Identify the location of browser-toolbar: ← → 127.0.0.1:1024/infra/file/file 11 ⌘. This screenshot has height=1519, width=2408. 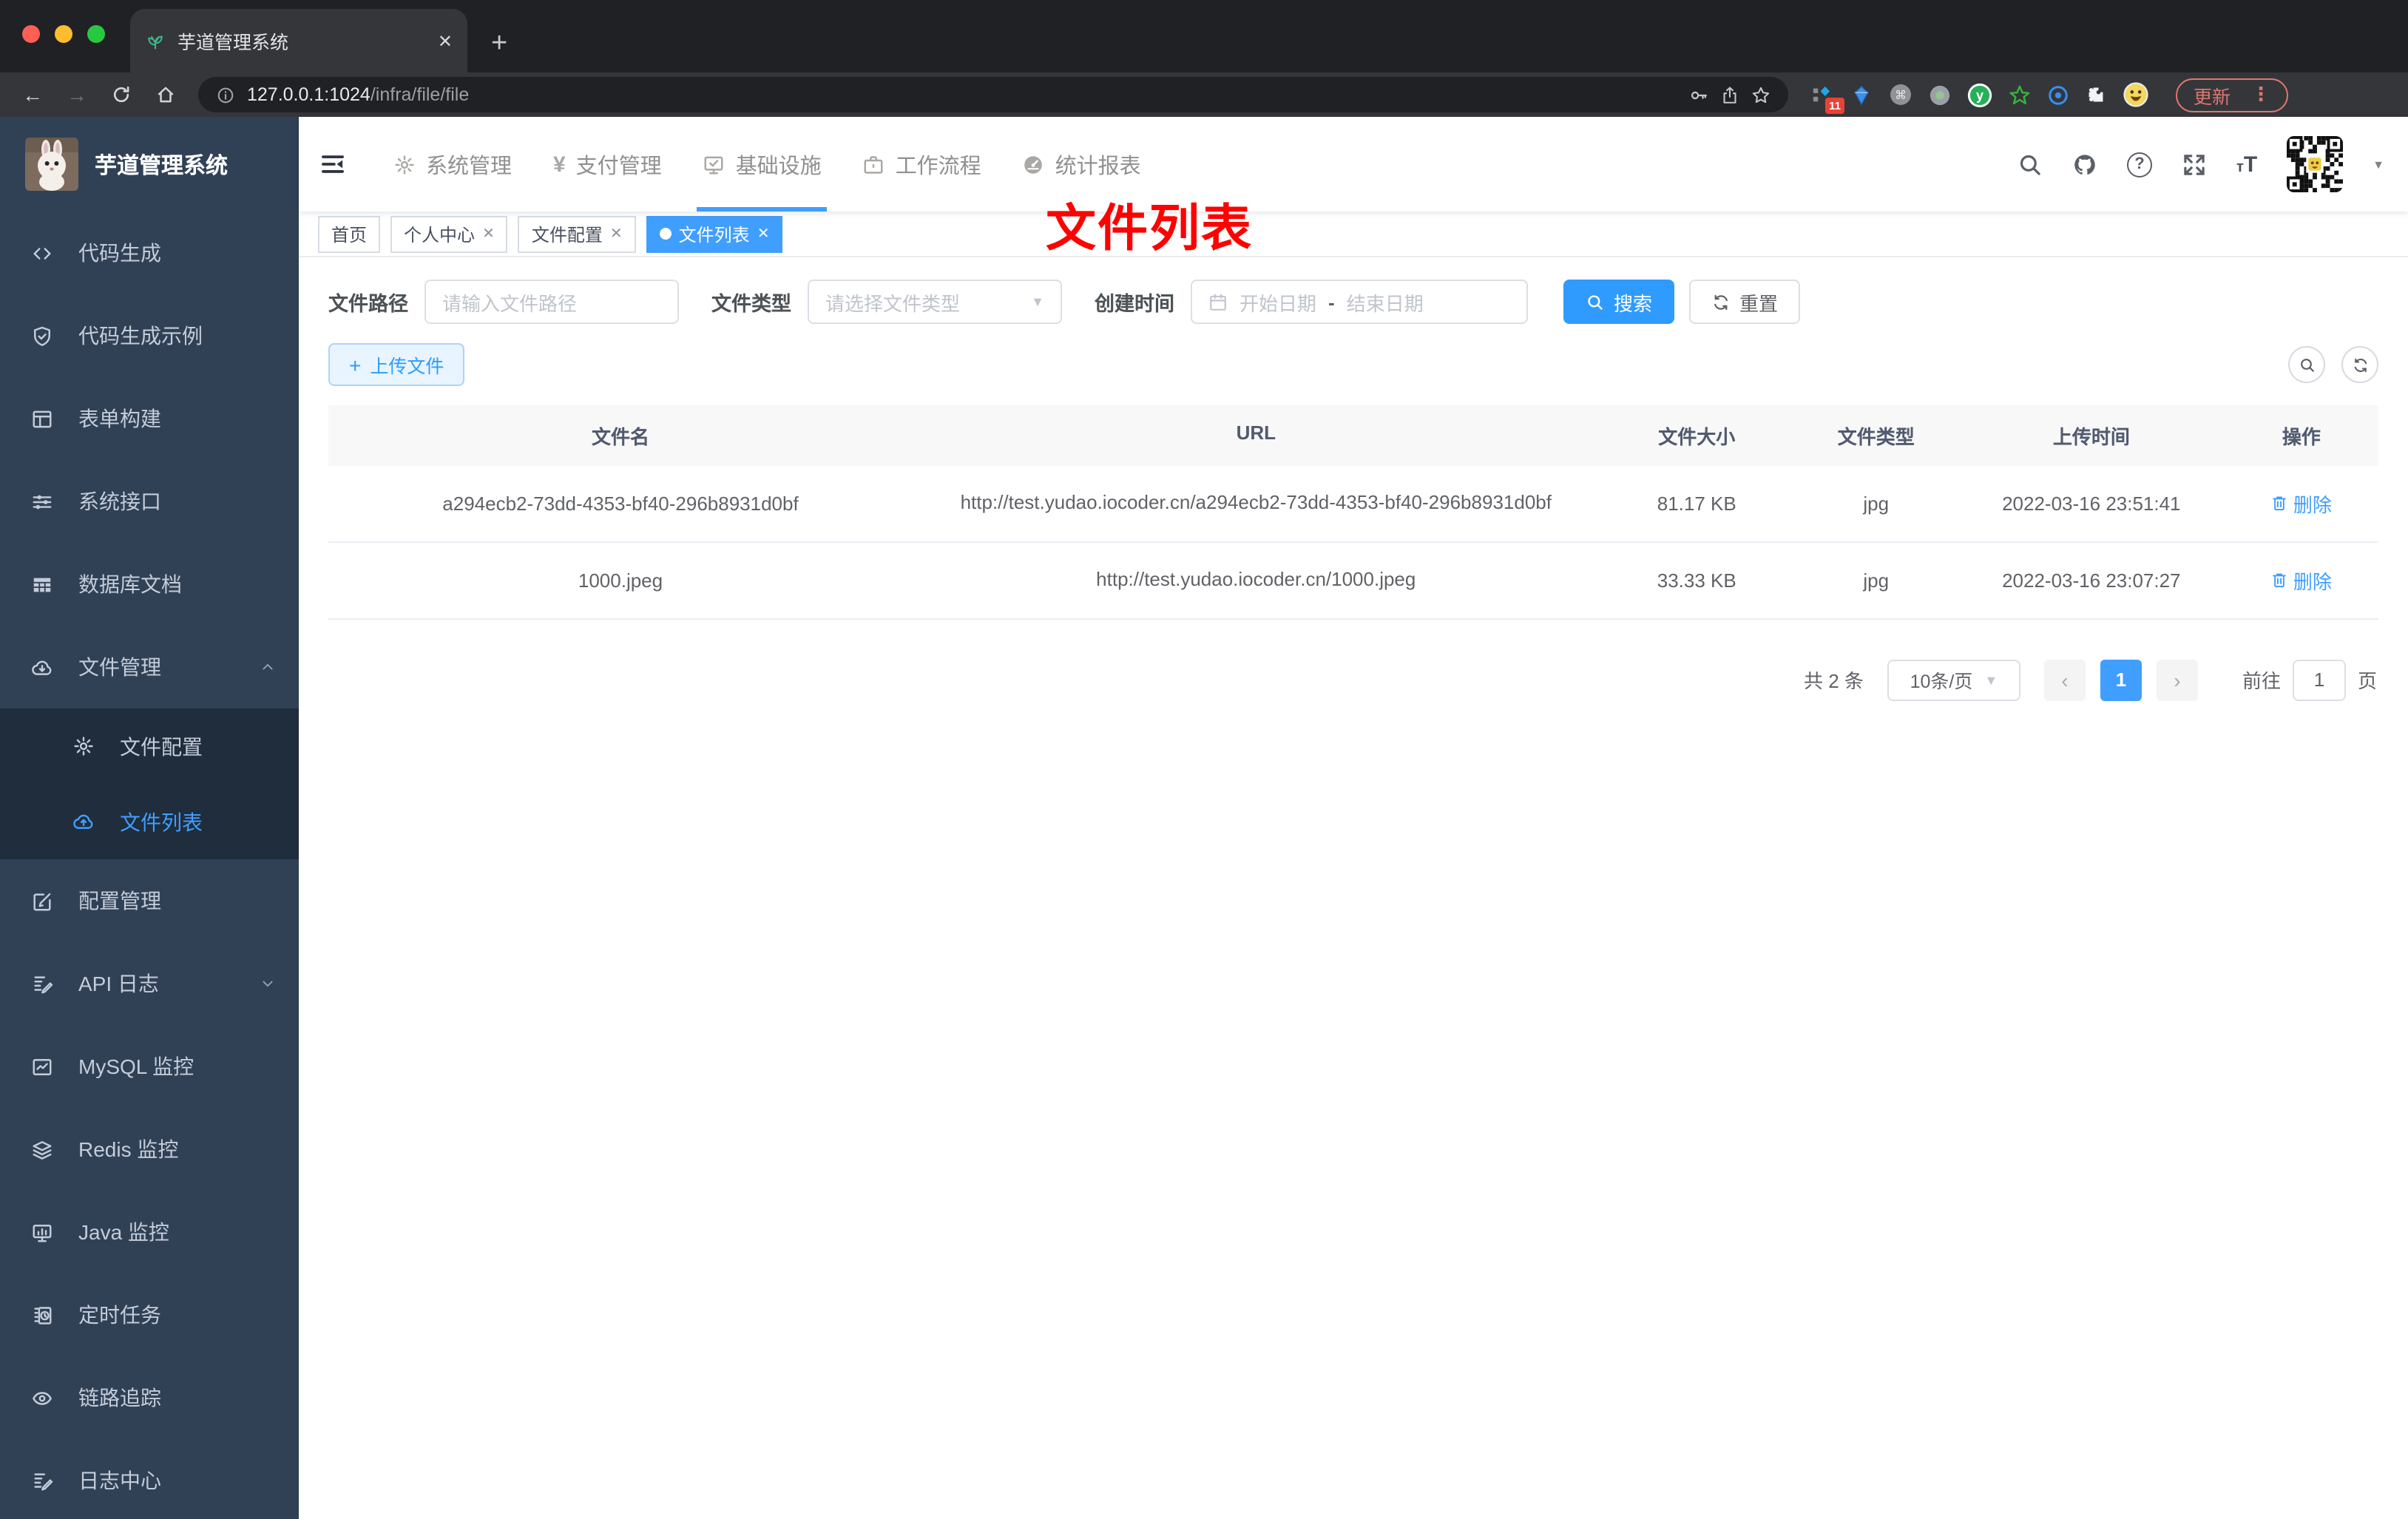
(1204, 94).